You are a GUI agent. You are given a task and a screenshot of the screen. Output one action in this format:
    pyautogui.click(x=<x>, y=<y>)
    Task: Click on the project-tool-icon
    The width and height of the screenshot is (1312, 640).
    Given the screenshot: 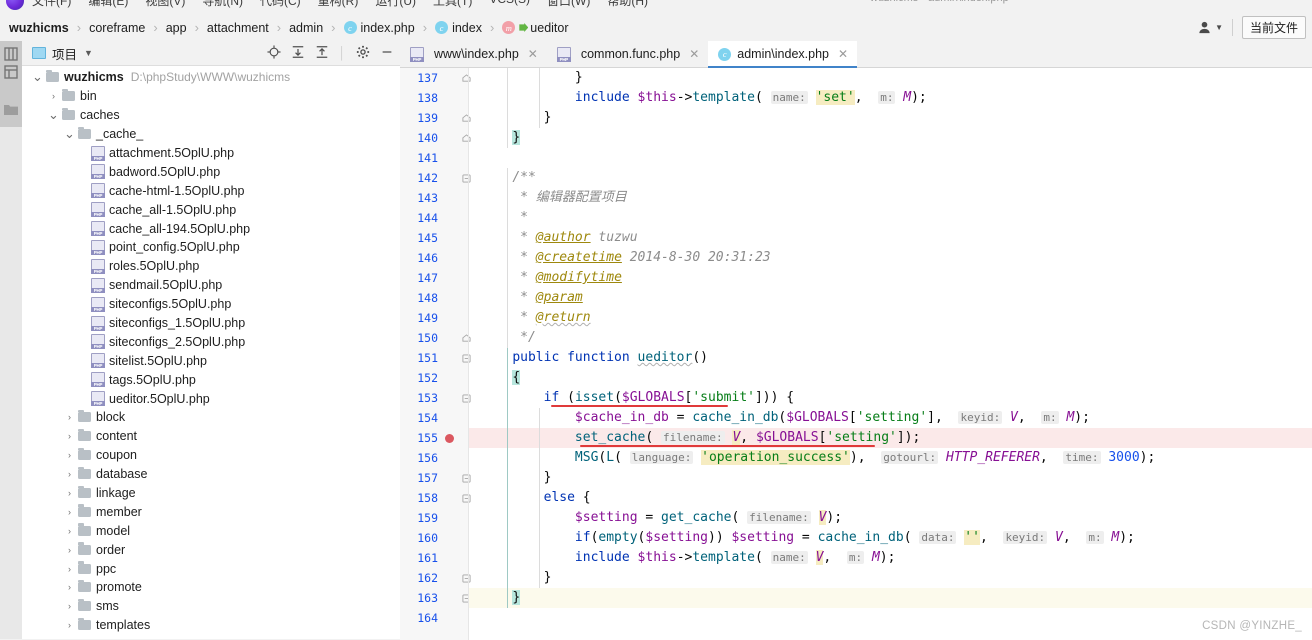 What is the action you would take?
    pyautogui.click(x=11, y=54)
    